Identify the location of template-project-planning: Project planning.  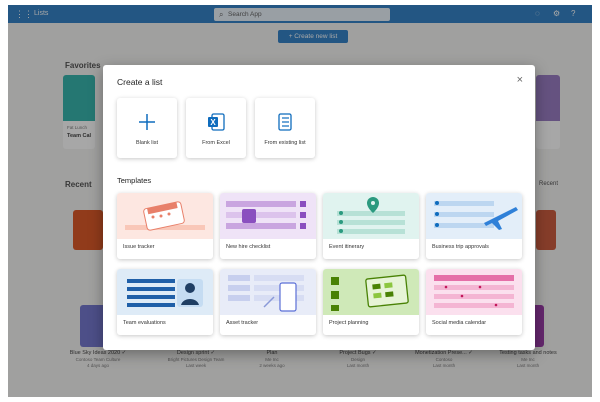
(371, 302).